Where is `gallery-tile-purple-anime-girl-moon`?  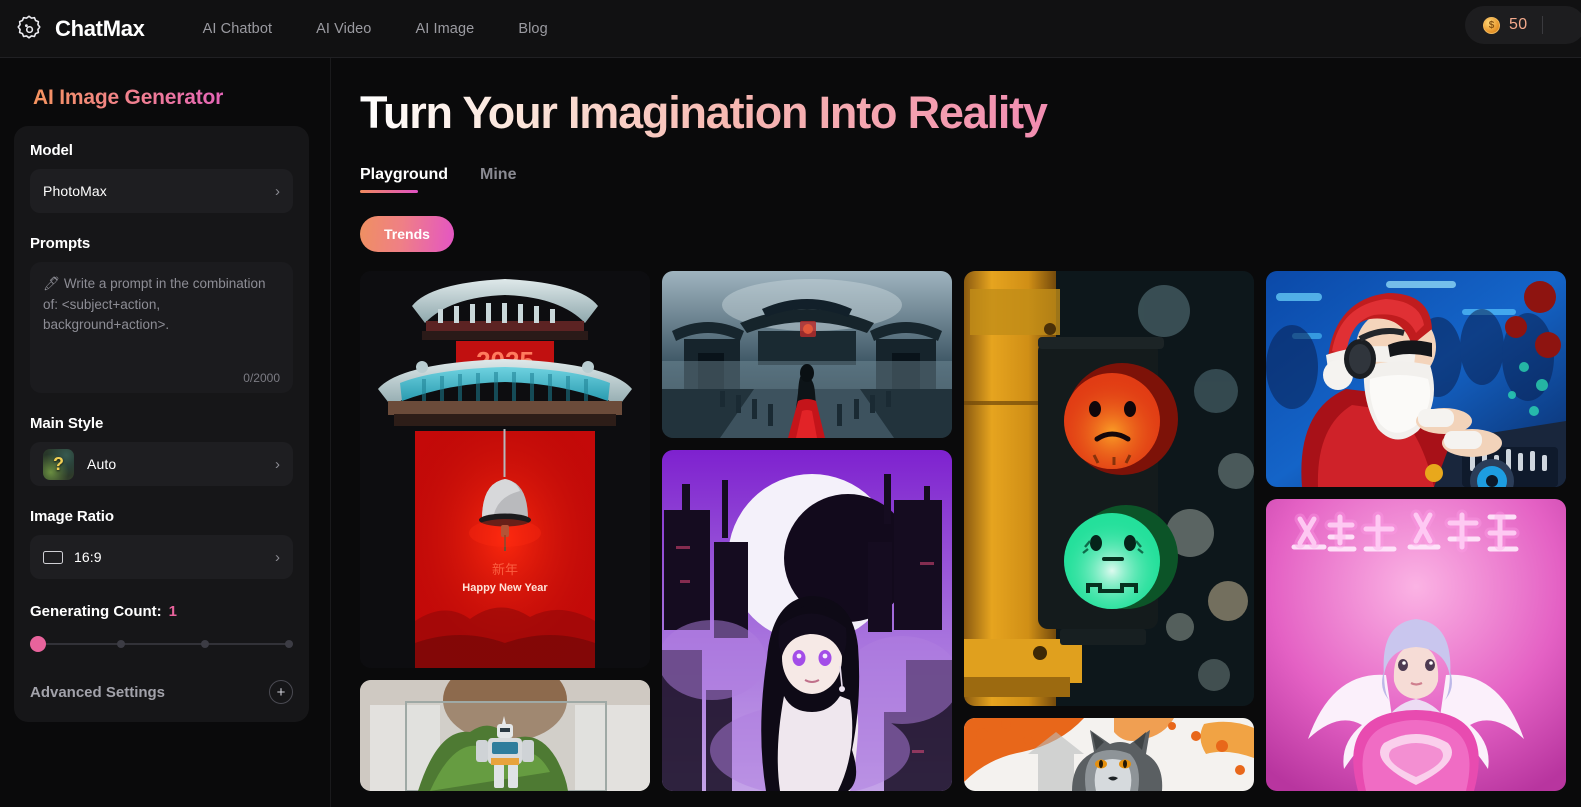 gallery-tile-purple-anime-girl-moon is located at coordinates (807, 620).